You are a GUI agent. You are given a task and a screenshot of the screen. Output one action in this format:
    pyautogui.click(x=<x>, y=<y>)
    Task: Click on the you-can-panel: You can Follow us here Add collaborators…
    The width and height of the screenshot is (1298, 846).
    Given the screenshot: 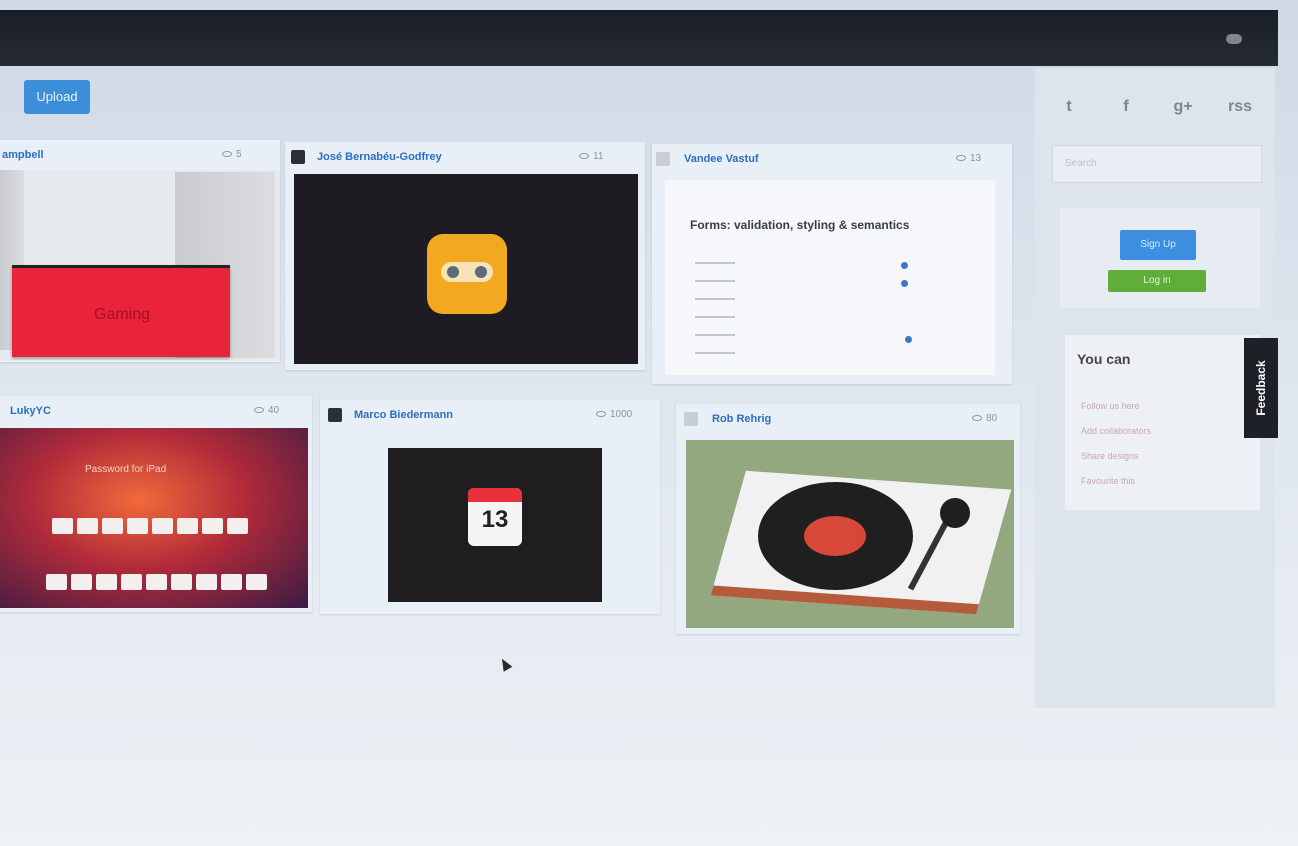 What is the action you would take?
    pyautogui.click(x=1162, y=422)
    